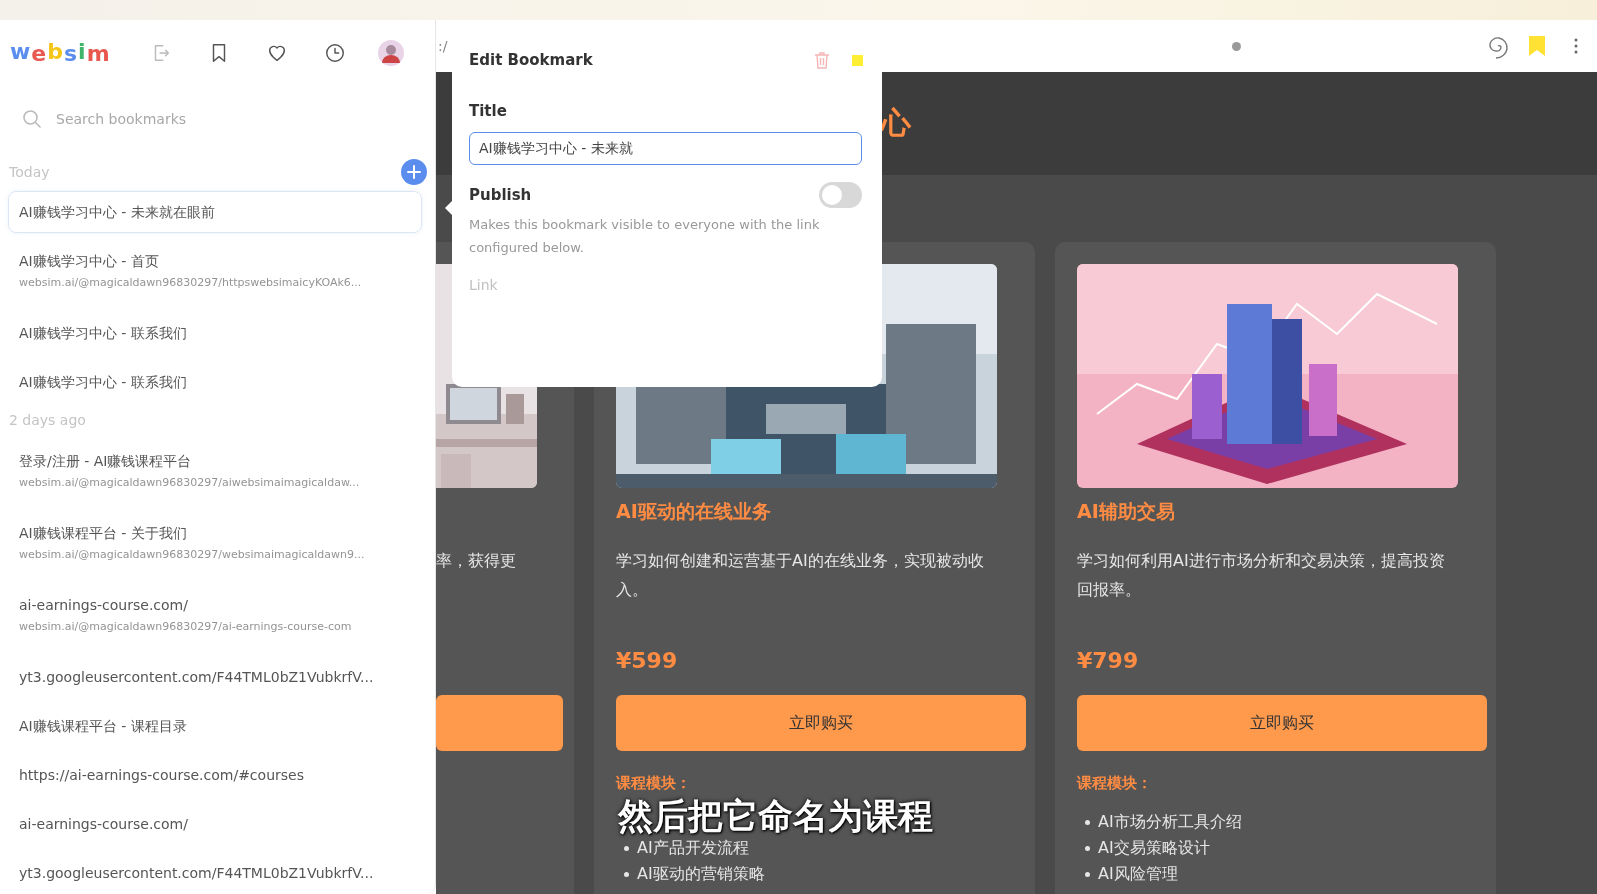  What do you see at coordinates (47, 420) in the screenshot?
I see `group-label: 2 days ago` at bounding box center [47, 420].